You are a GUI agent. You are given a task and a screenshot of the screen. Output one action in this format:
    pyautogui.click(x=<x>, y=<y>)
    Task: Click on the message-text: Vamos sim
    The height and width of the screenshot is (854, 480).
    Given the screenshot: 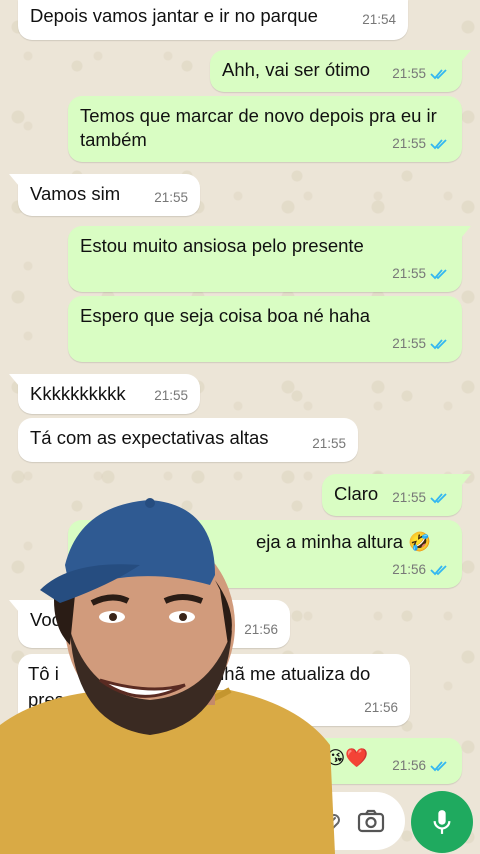 What is the action you would take?
    pyautogui.click(x=75, y=193)
    